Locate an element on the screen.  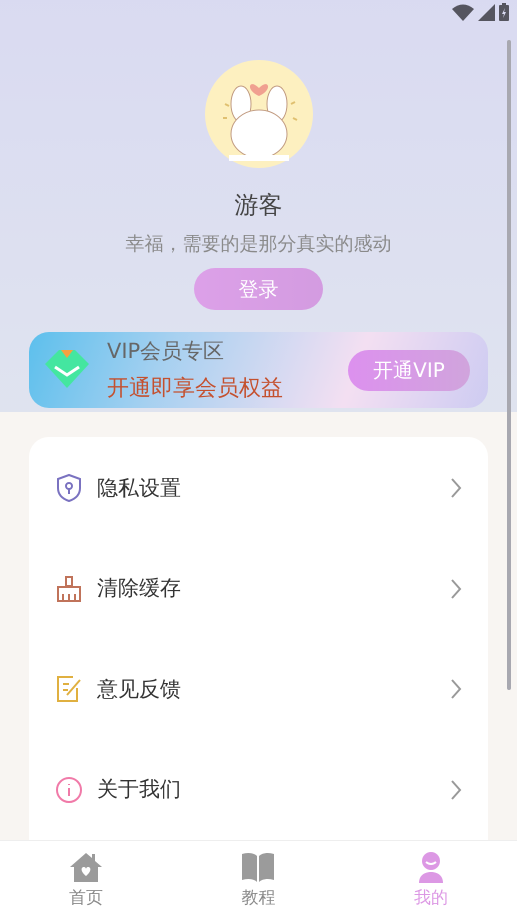
menu-item: 意见反馈 is located at coordinates (258, 689).